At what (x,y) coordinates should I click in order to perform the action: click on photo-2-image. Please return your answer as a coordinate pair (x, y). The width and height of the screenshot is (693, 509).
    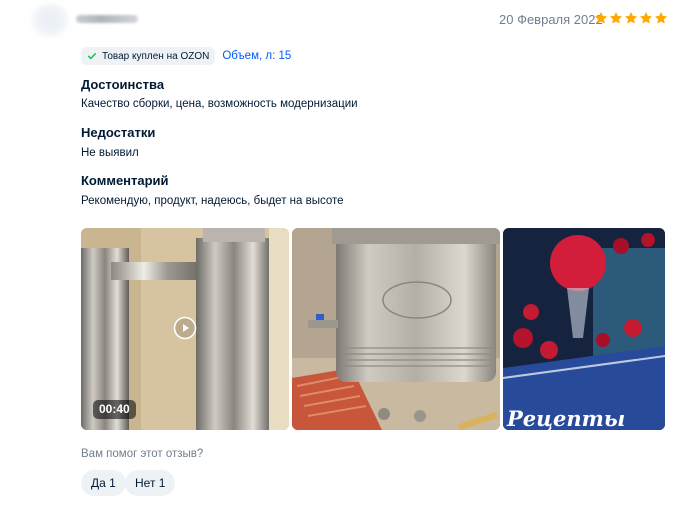
    Looking at the image, I should click on (396, 329).